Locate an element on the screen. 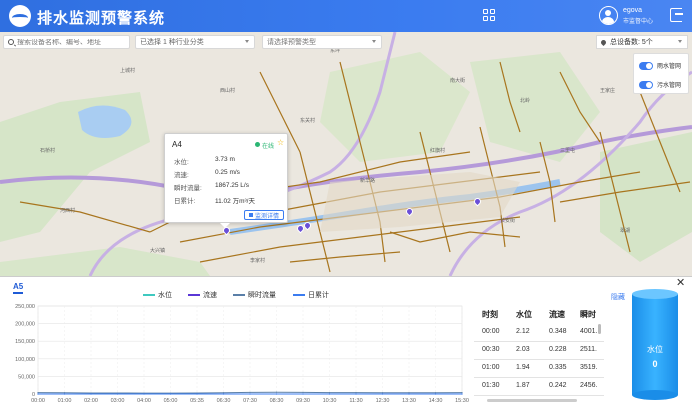 The width and height of the screenshot is (692, 408). table-cell: 2511. is located at coordinates (588, 349).